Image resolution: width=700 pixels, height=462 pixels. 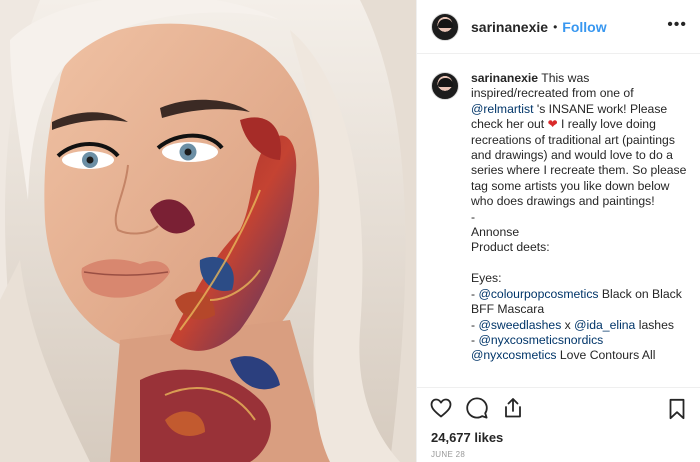 What do you see at coordinates (538, 294) in the screenshot?
I see `mention-link: @colourpopcosmetics` at bounding box center [538, 294].